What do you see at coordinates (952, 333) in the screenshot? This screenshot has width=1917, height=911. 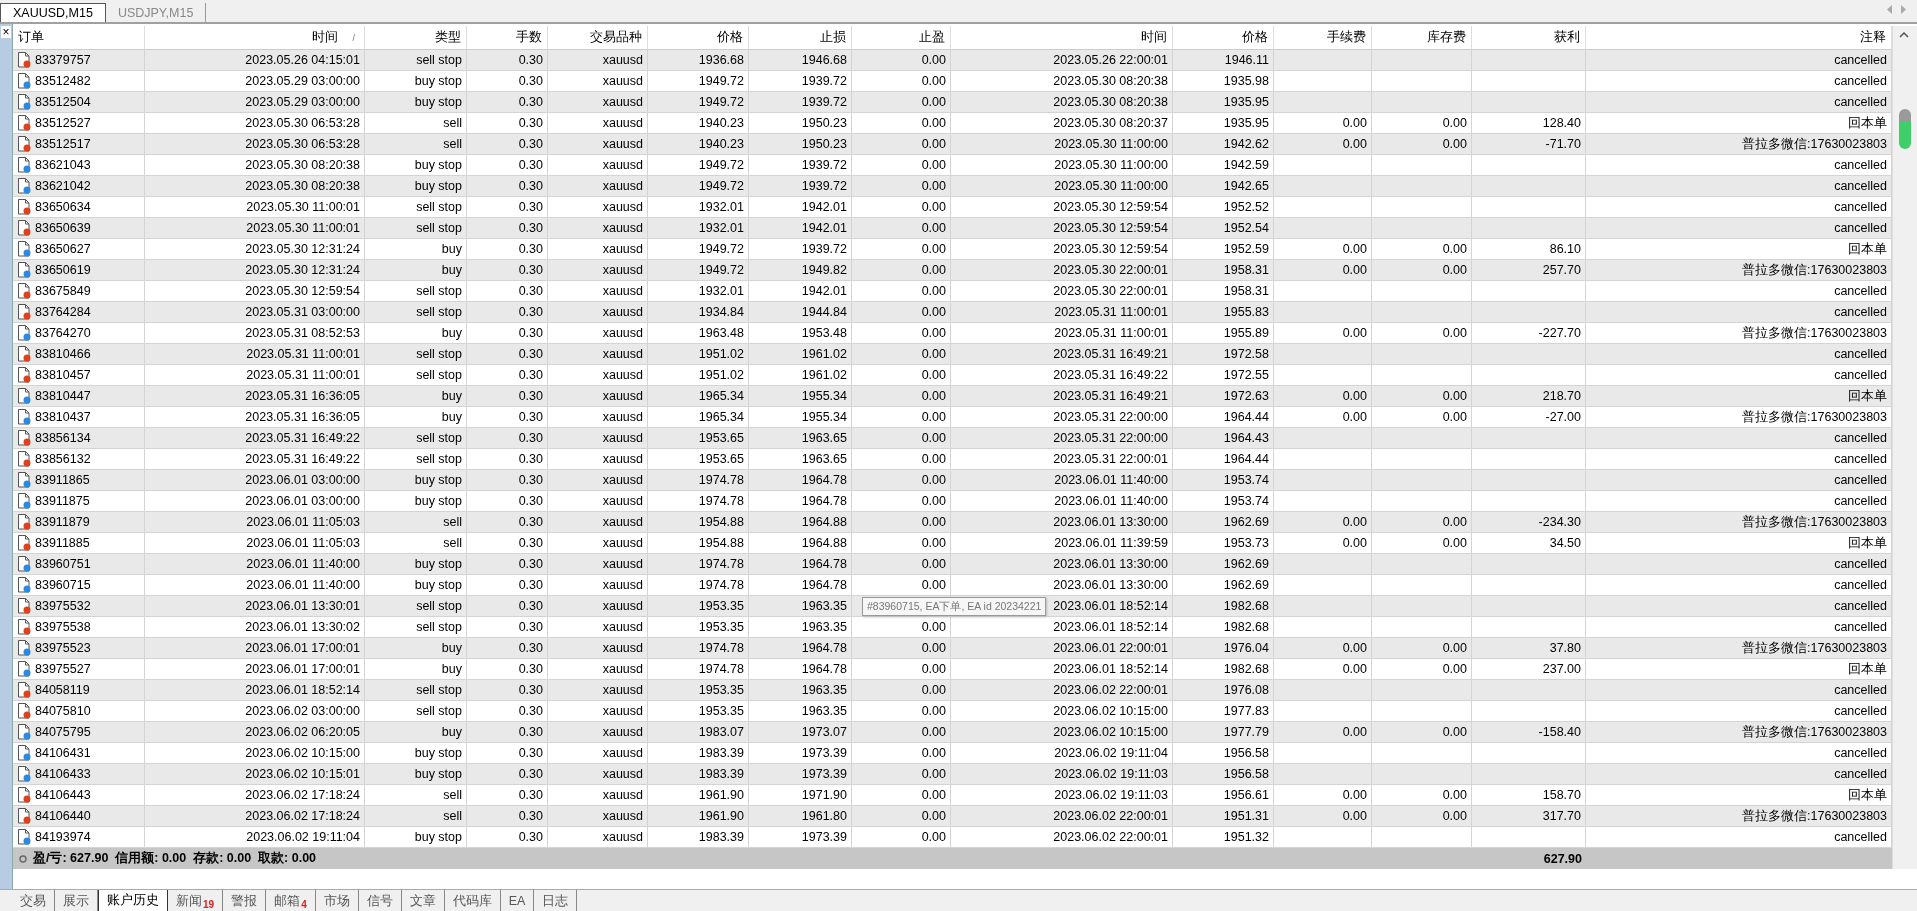 I see `table-row: 83764270 2023.05.31 08:52:53 buy 0.30 xauusd 1963.48 1953.48 0.00 2023.05.31 11:00:01 1955.89 0.00 0.00 -227.70 普拉多微信:17630023803` at bounding box center [952, 333].